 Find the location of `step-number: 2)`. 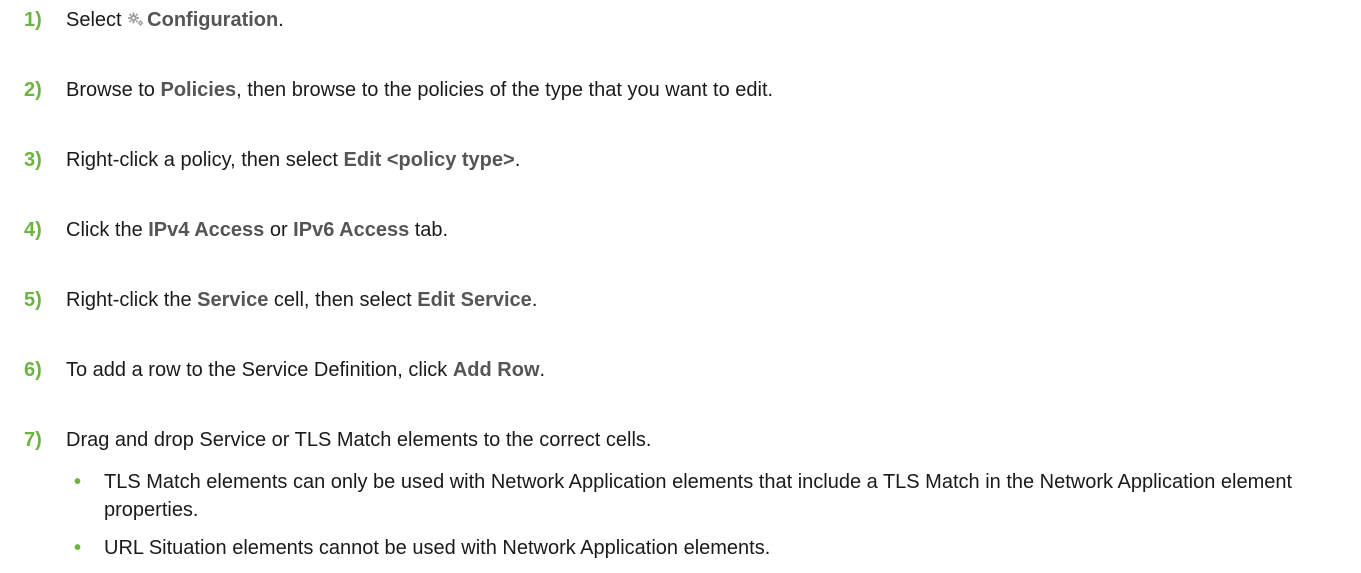

step-number: 2) is located at coordinates (33, 90).